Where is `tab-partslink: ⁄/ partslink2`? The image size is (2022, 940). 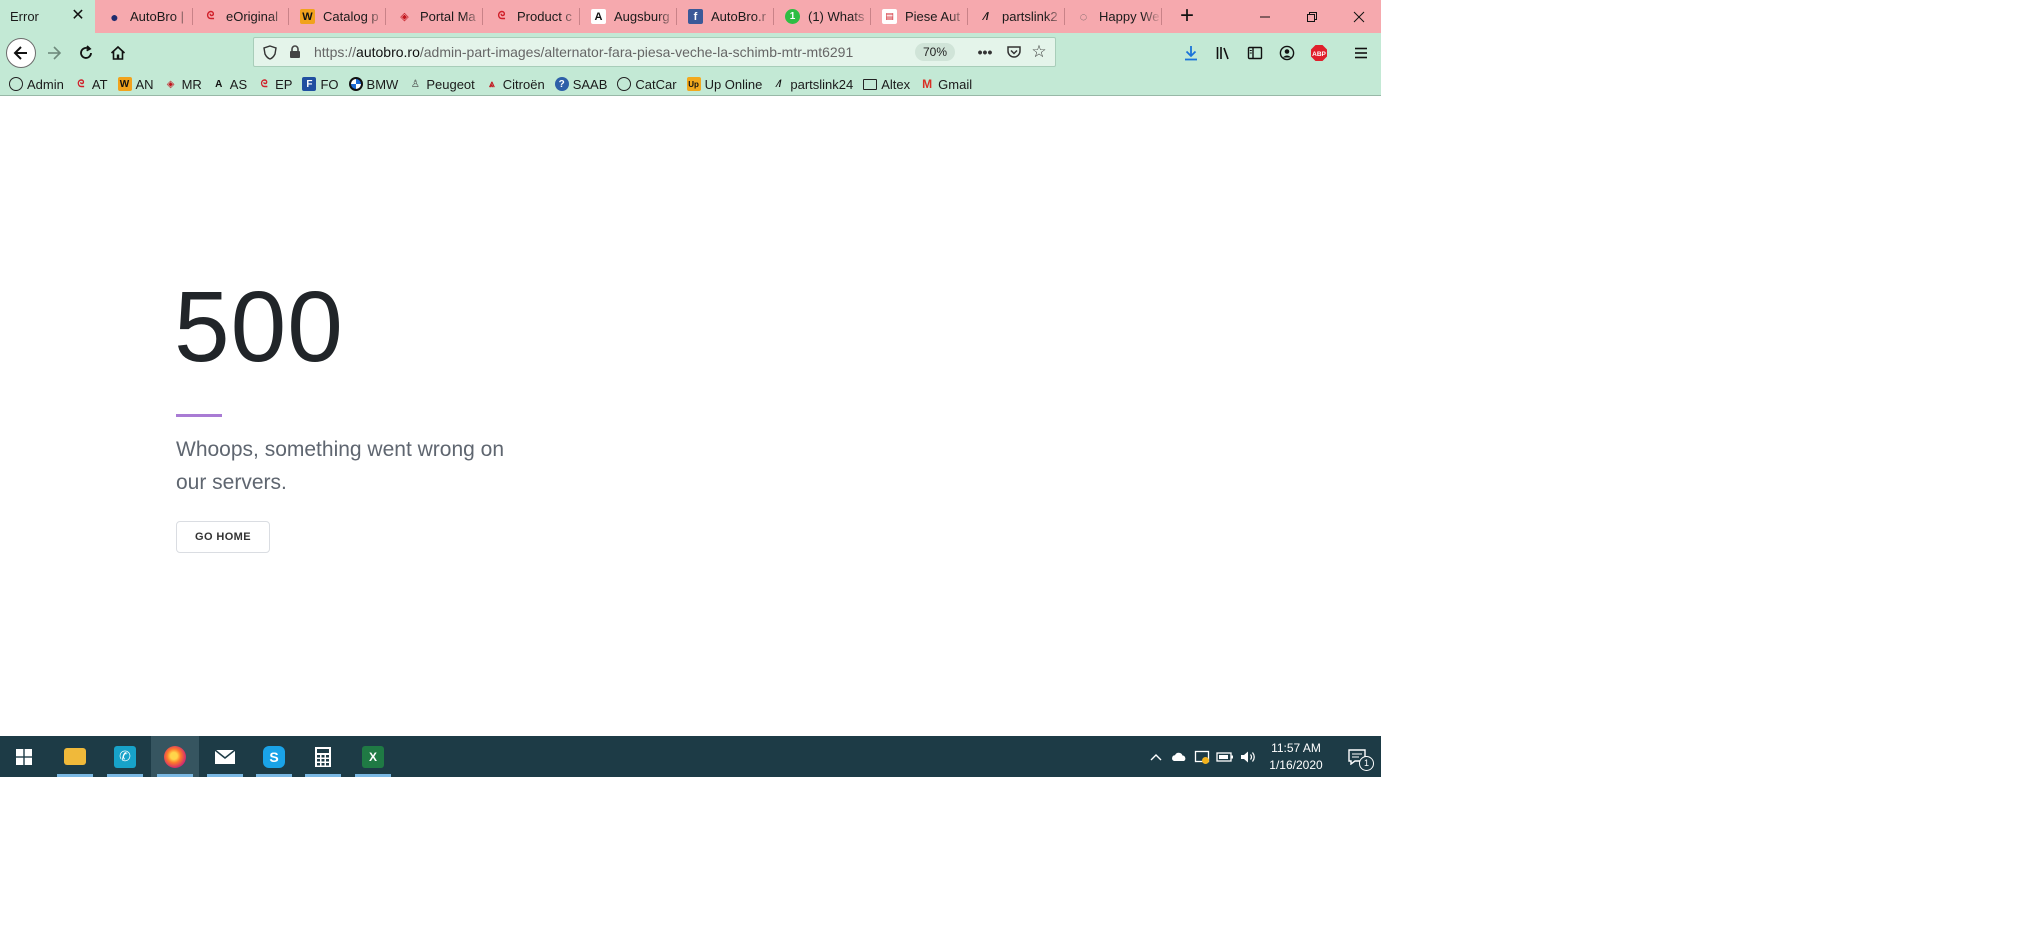 tab-partslink: ⁄/ partslink2 is located at coordinates (1017, 16).